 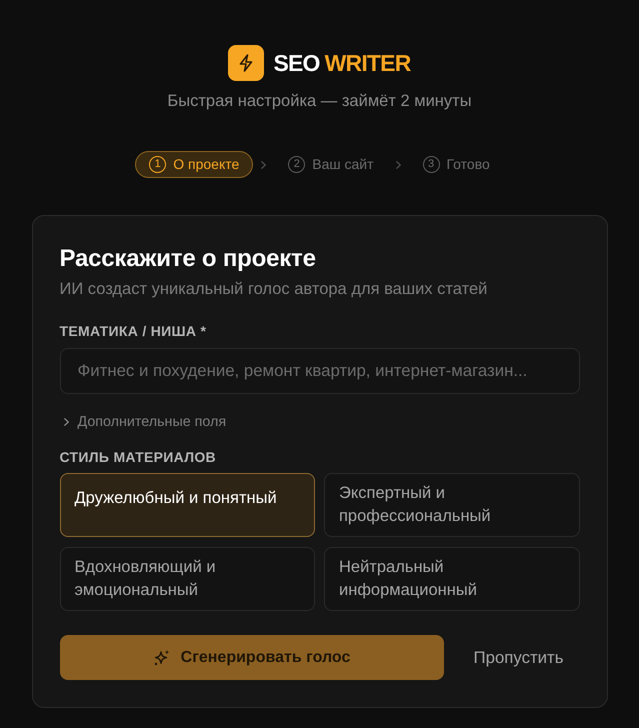 I want to click on skip-button: Пропустить, so click(x=519, y=658).